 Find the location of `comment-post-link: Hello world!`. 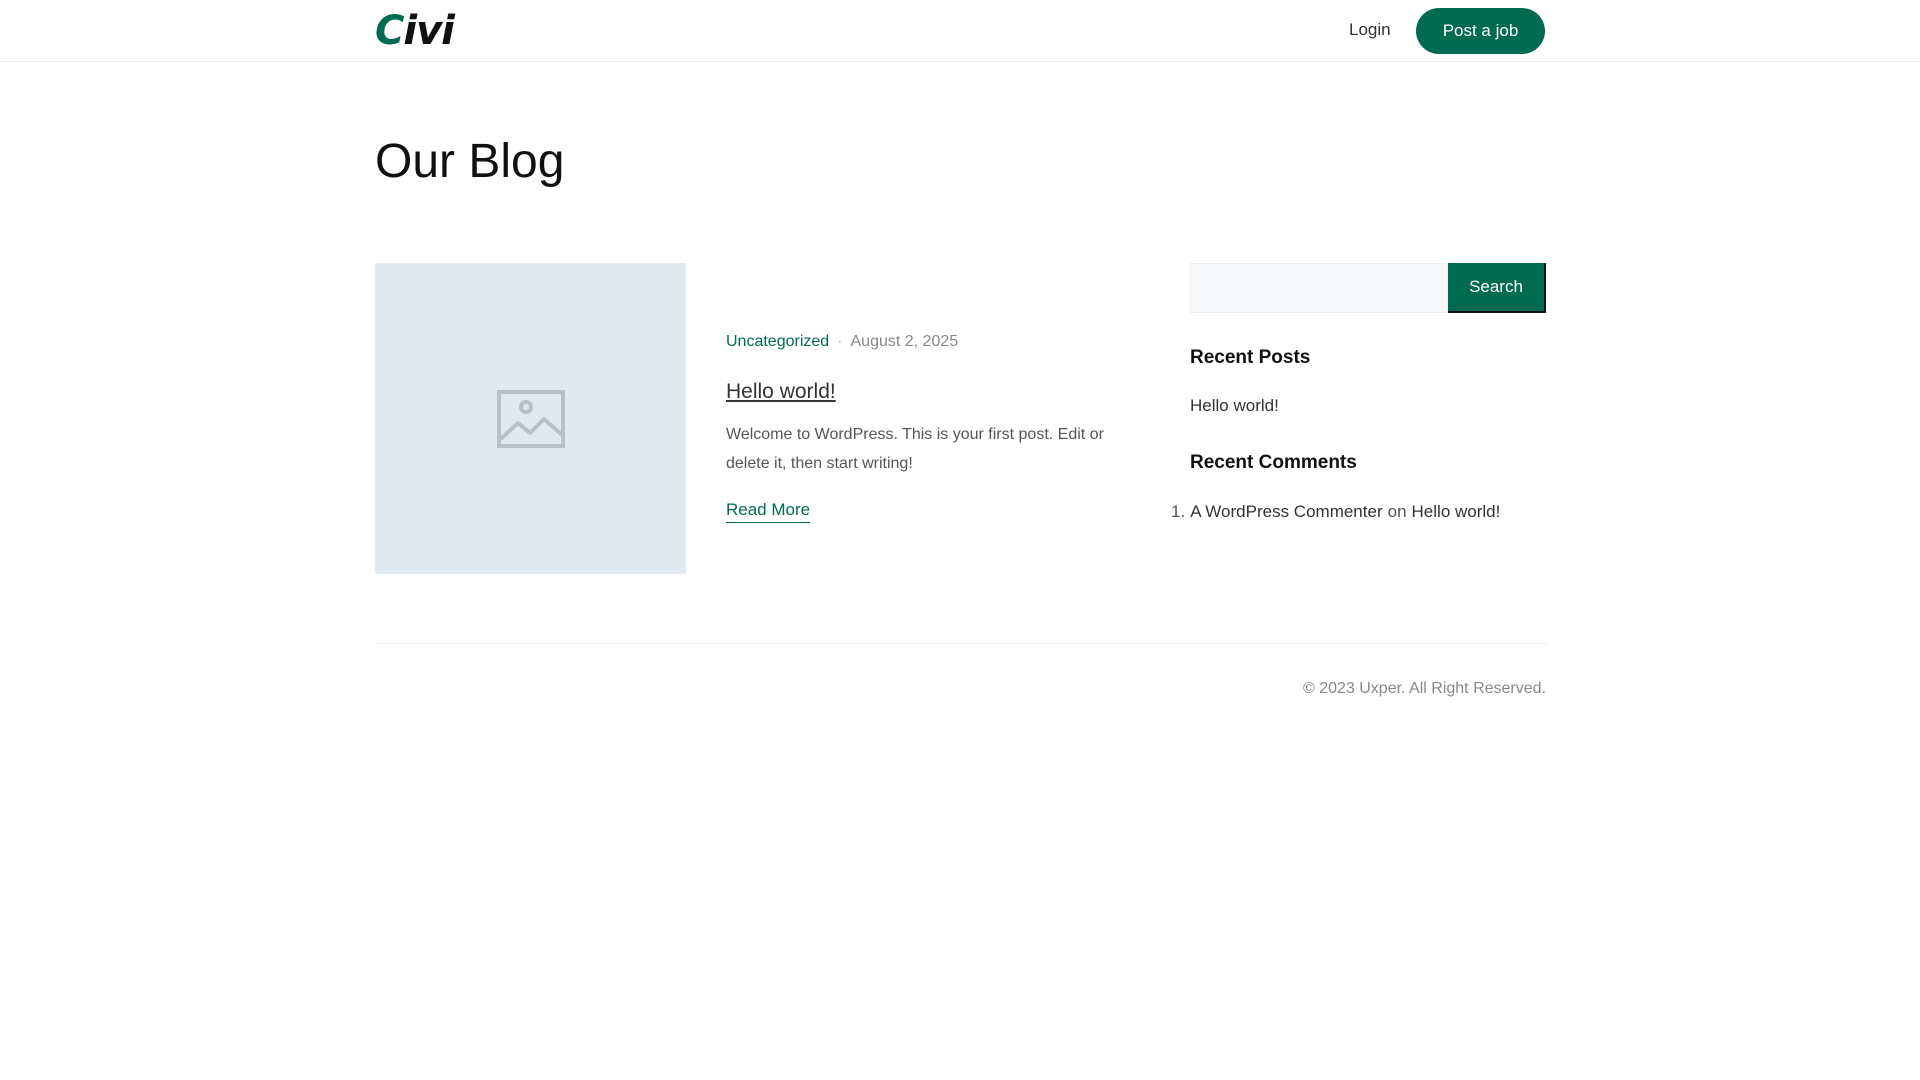

comment-post-link: Hello world! is located at coordinates (1456, 512).